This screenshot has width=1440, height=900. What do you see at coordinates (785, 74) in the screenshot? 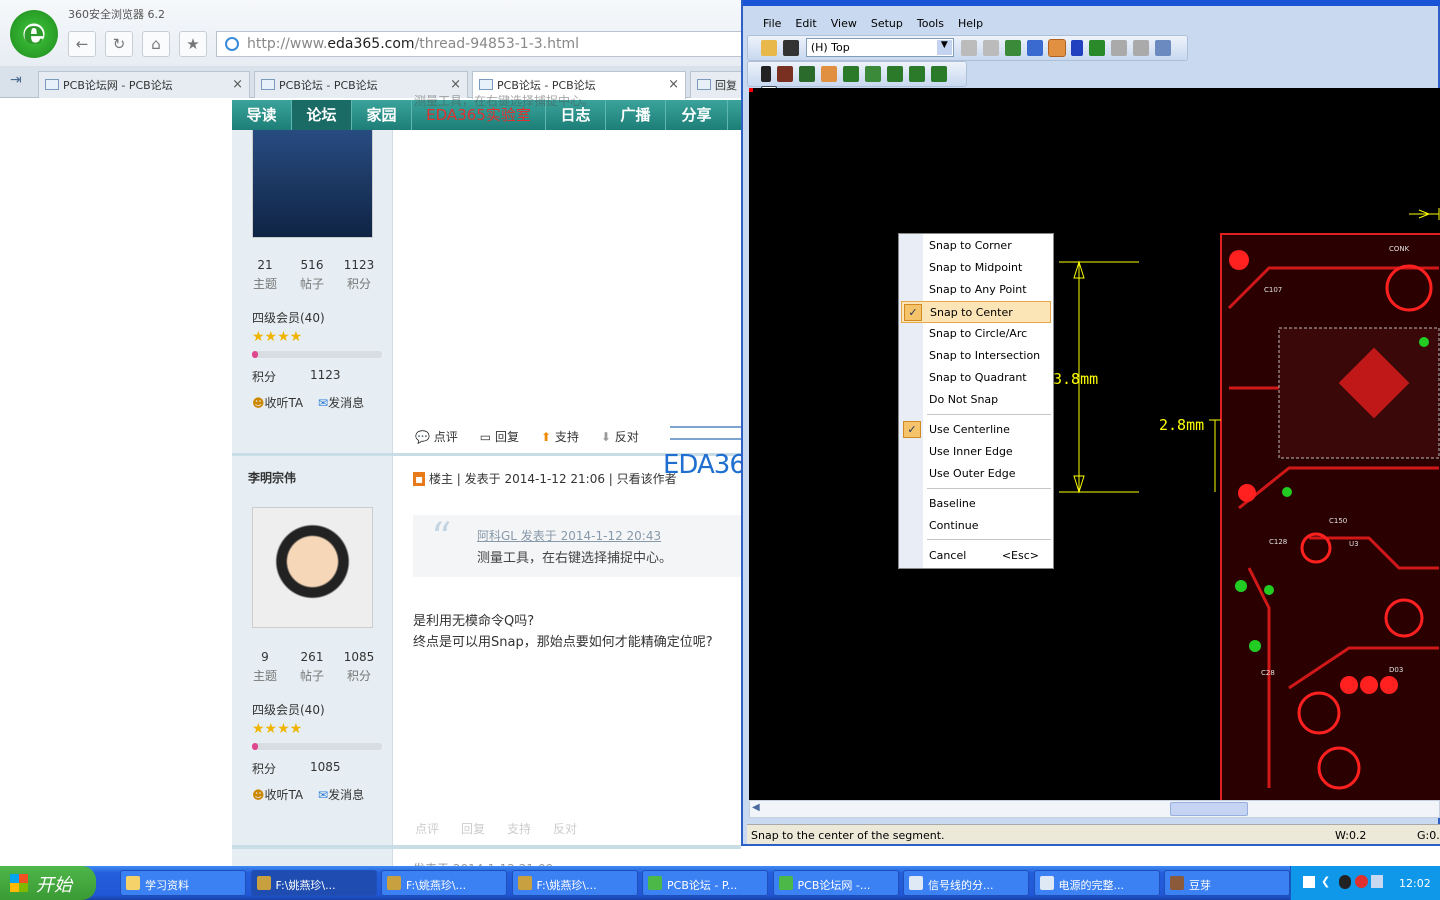
I see `component-icon` at bounding box center [785, 74].